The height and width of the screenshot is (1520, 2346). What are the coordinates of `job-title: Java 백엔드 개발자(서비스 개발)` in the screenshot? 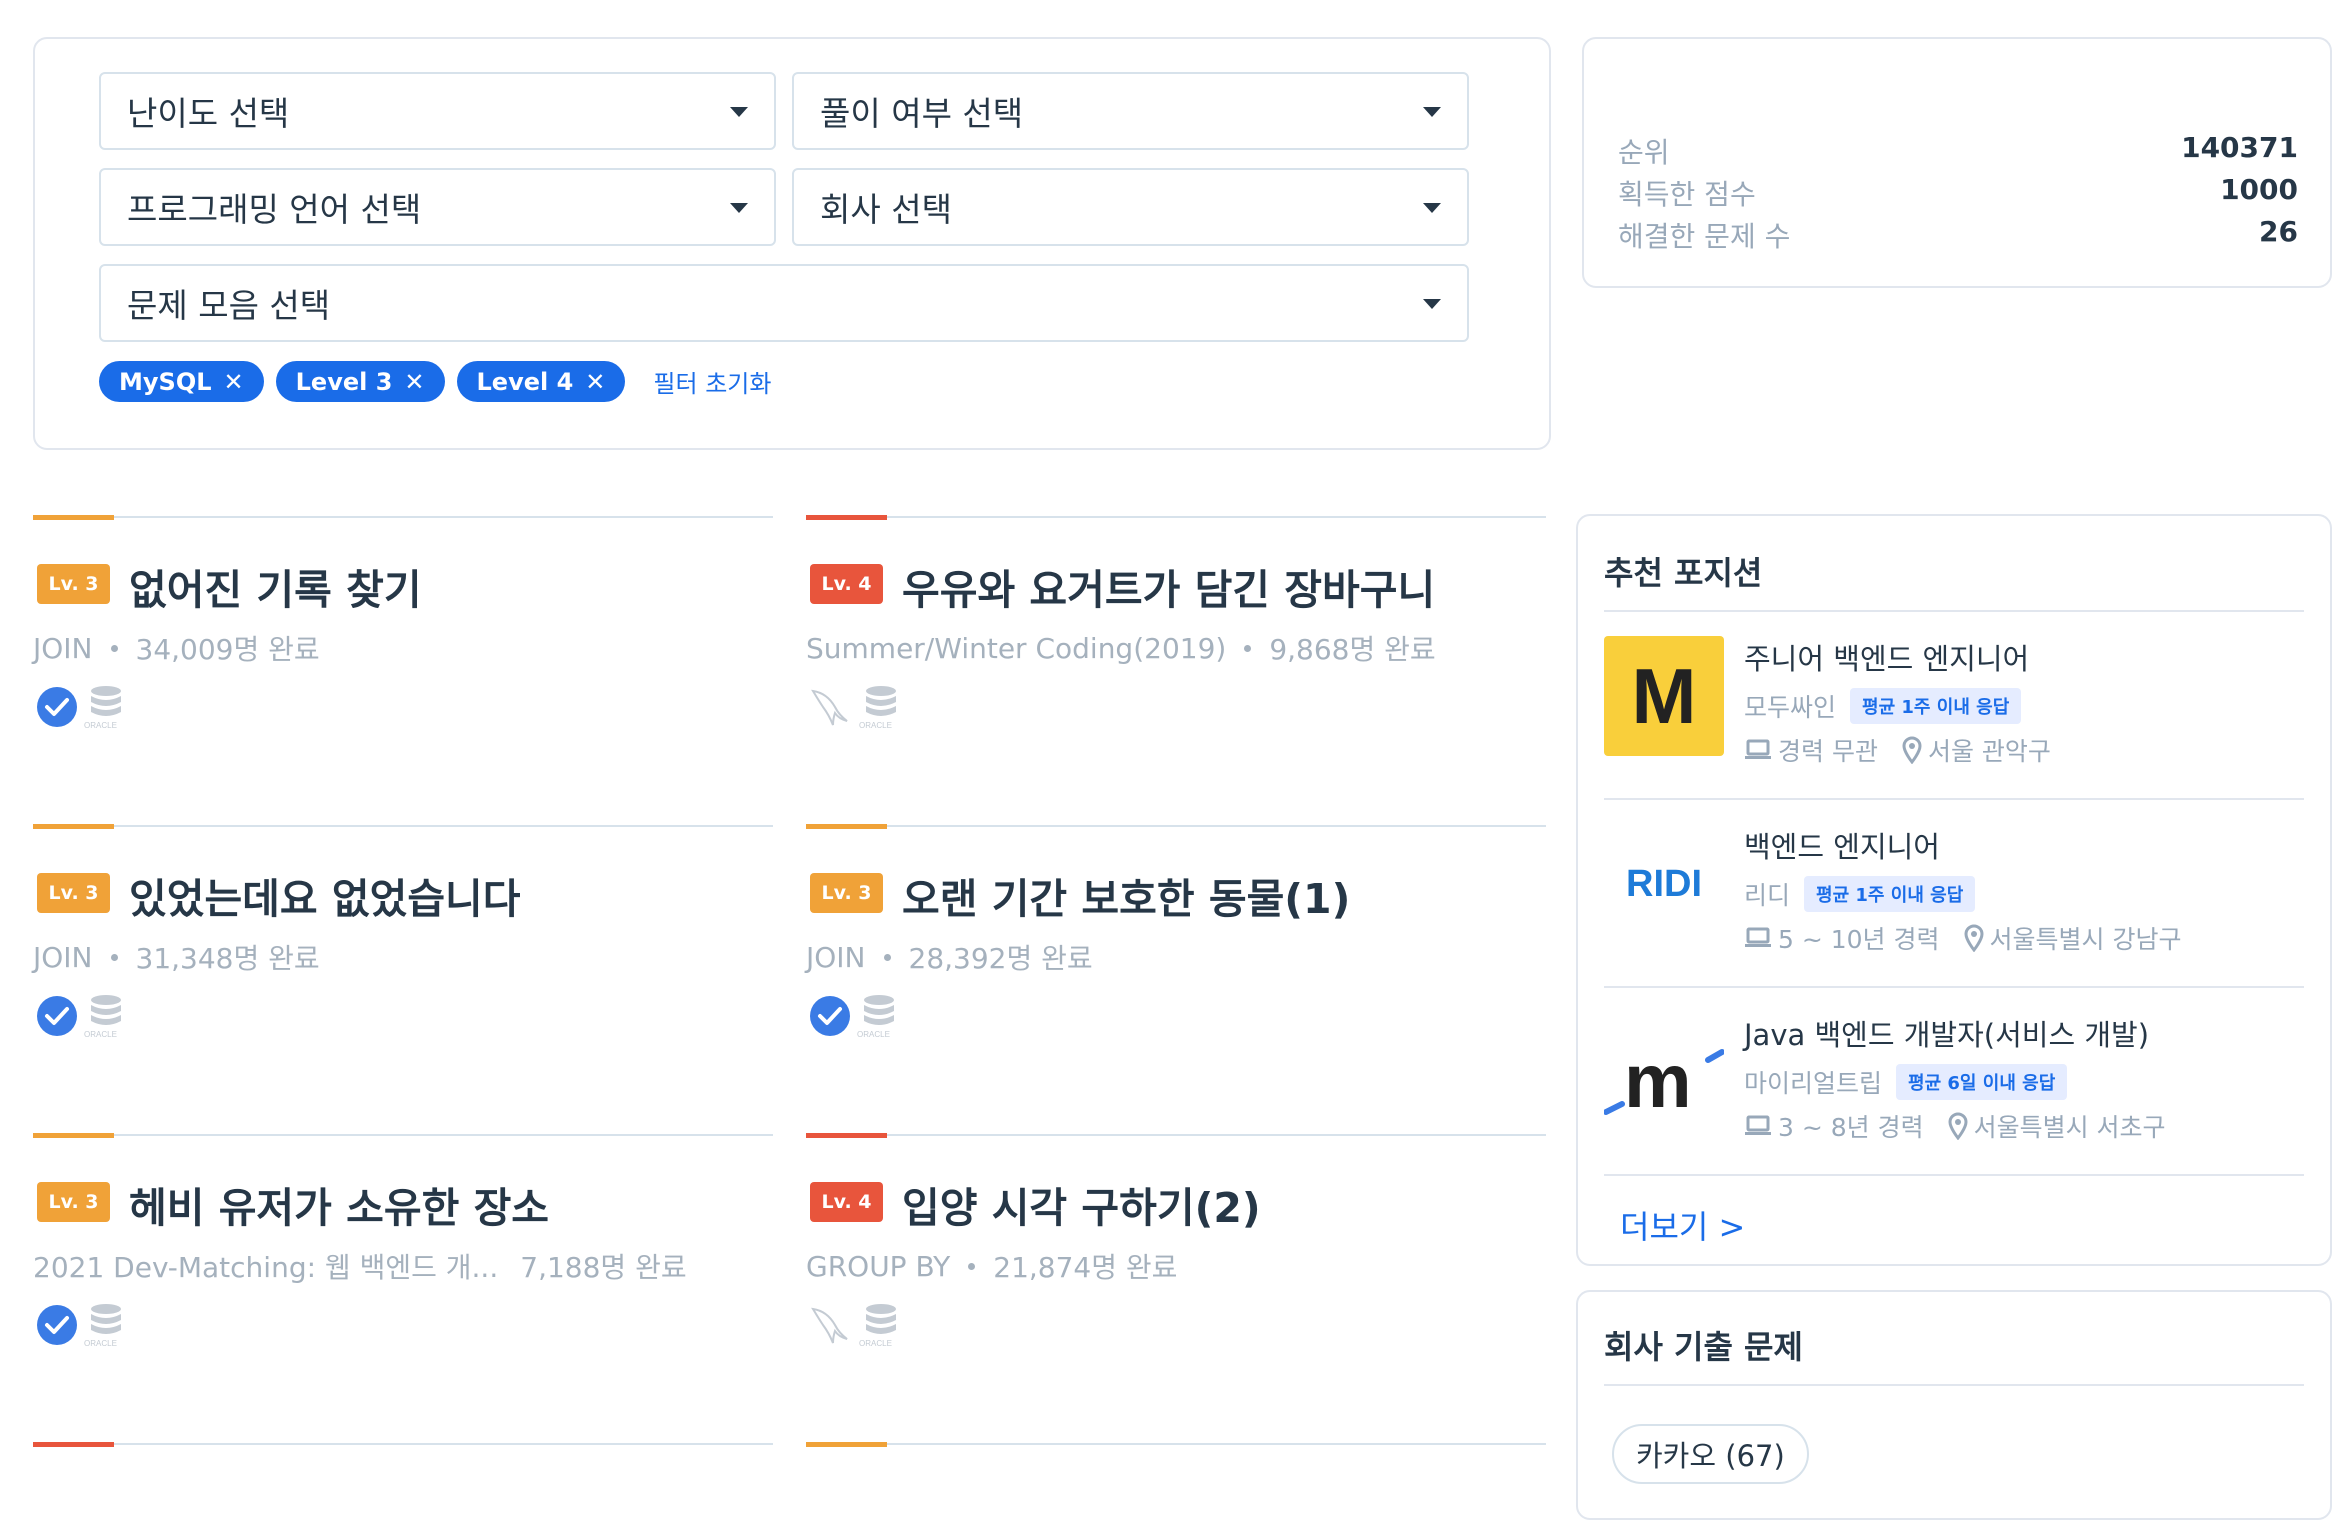 It's located at (1946, 1033).